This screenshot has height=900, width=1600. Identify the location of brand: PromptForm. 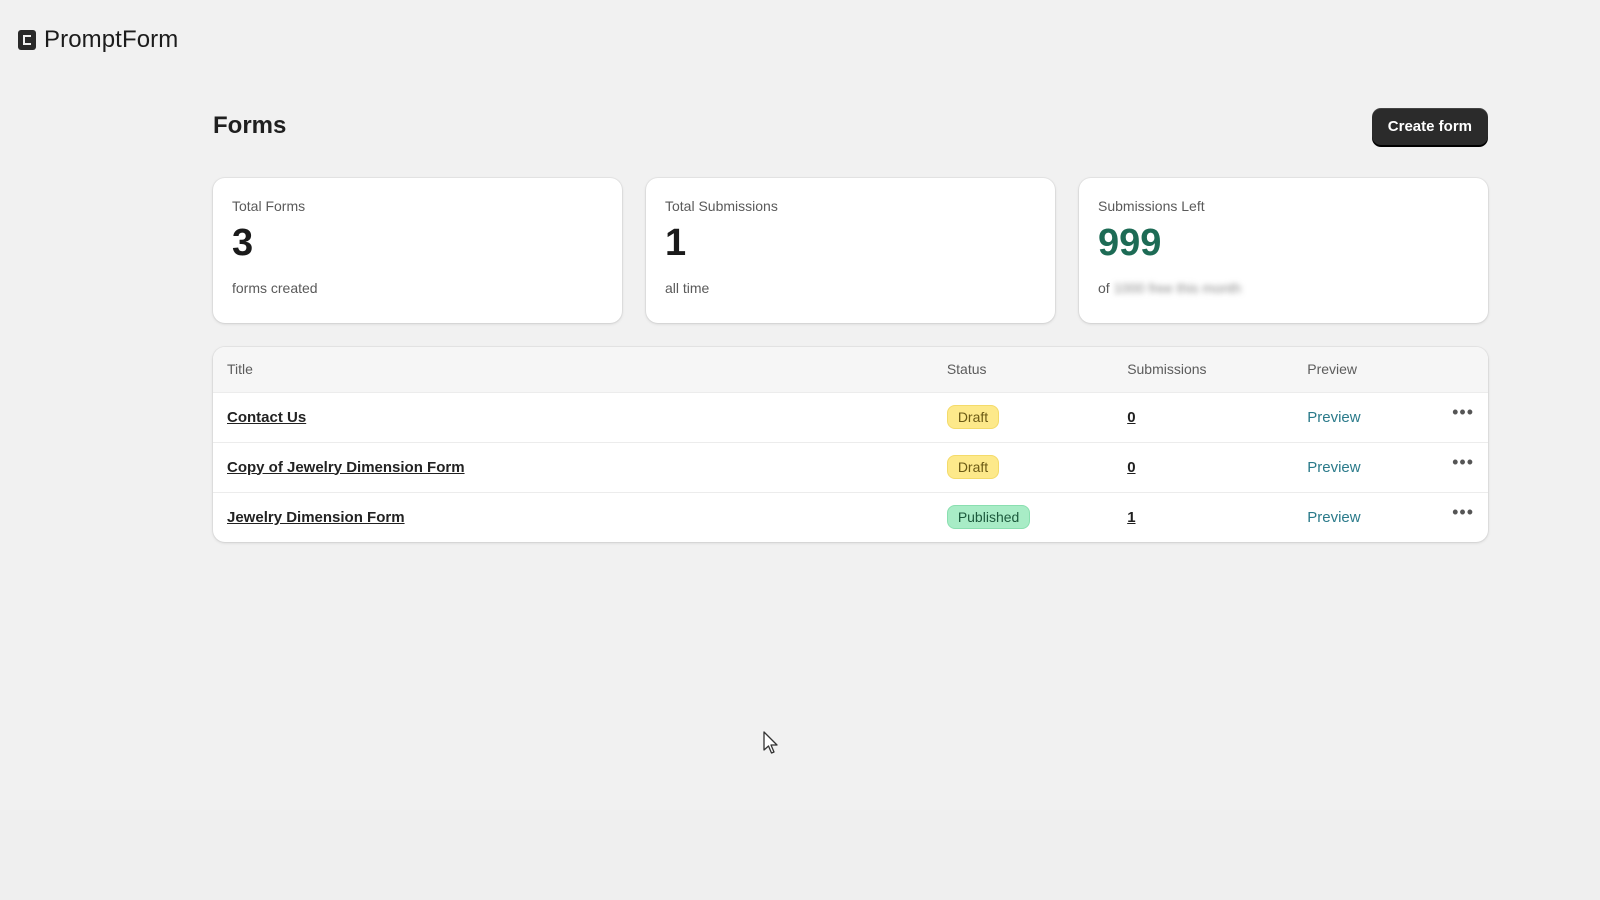
(98, 40).